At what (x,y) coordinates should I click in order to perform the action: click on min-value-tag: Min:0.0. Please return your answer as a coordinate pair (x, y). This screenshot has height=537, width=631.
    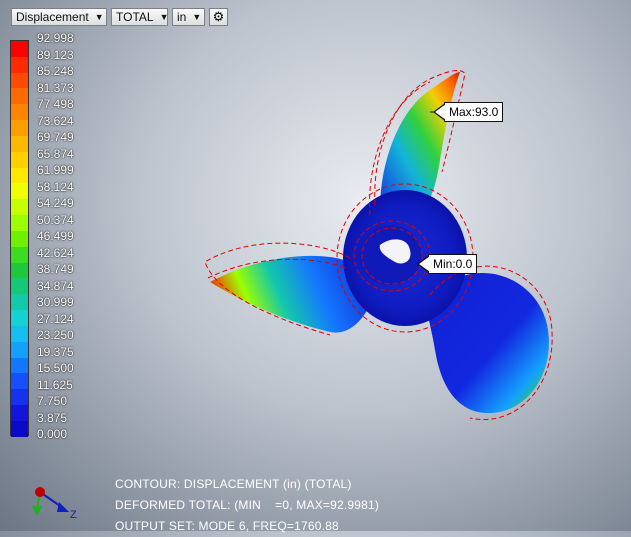
    Looking at the image, I should click on (447, 264).